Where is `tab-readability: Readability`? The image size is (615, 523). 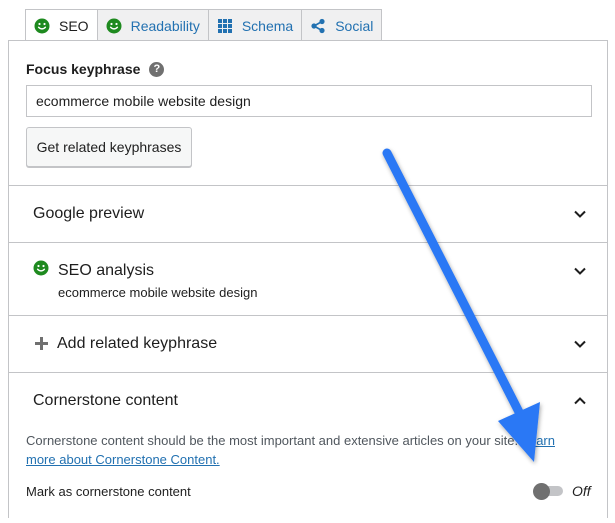
tab-readability: Readability is located at coordinates (153, 25).